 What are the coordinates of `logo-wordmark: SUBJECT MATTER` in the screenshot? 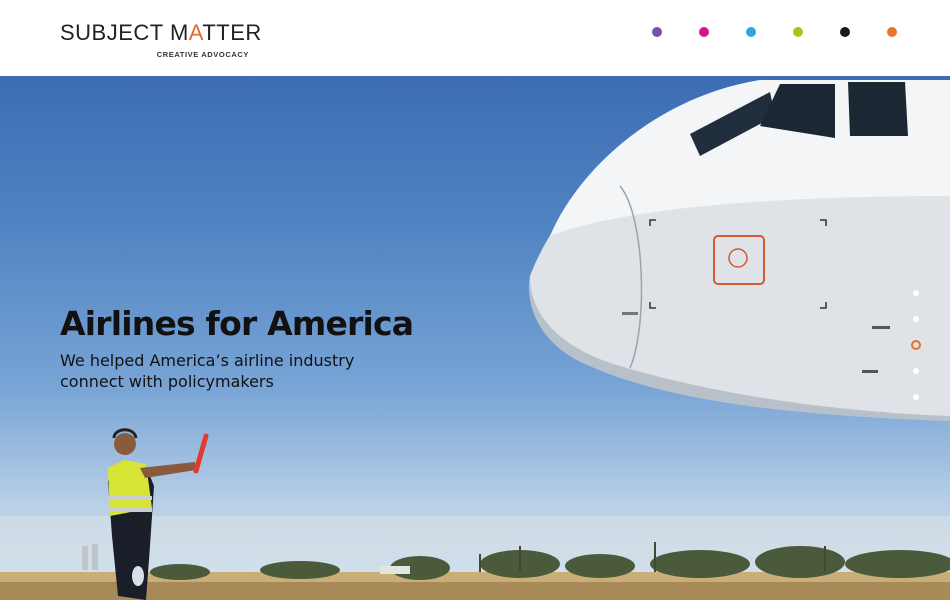 It's located at (161, 32).